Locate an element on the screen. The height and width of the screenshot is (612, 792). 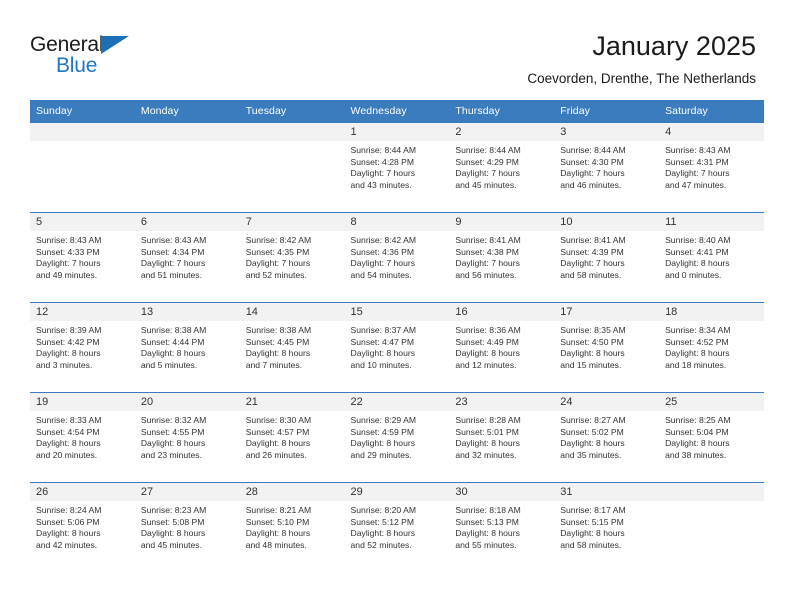
logo-text-general: General is located at coordinates (67, 44).